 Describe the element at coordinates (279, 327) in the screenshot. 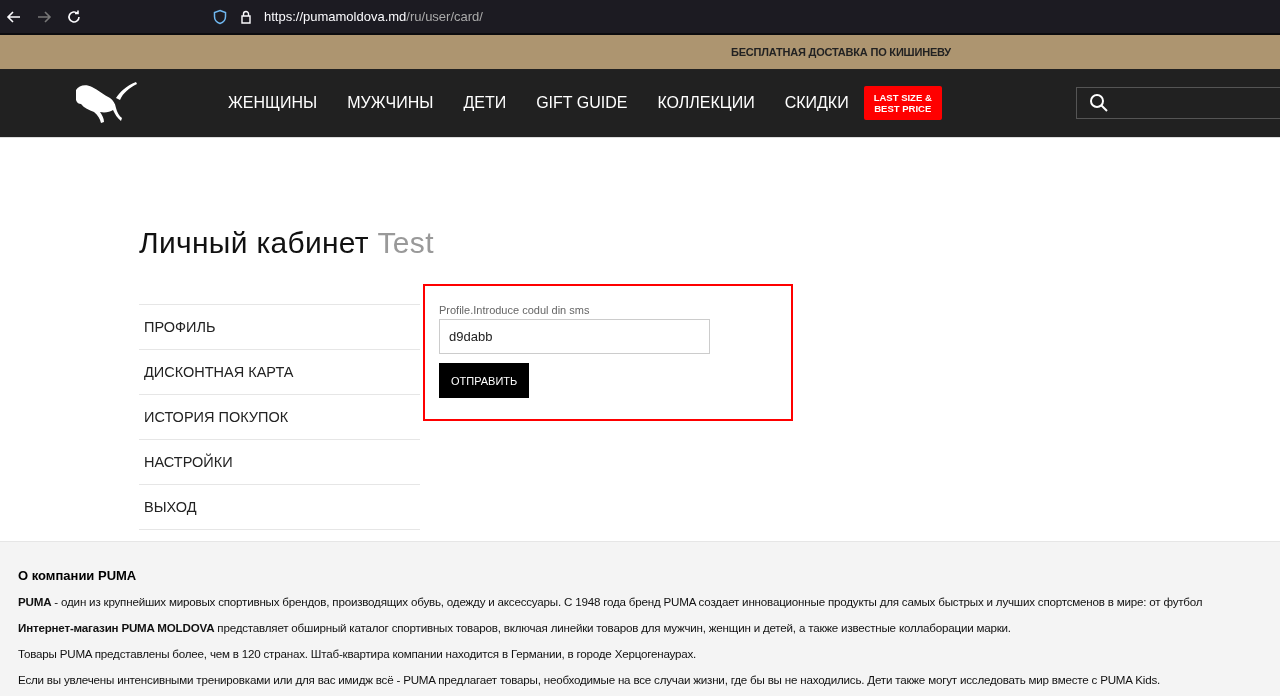

I see `sidebar-item: ПРОФИЛЬ` at that location.